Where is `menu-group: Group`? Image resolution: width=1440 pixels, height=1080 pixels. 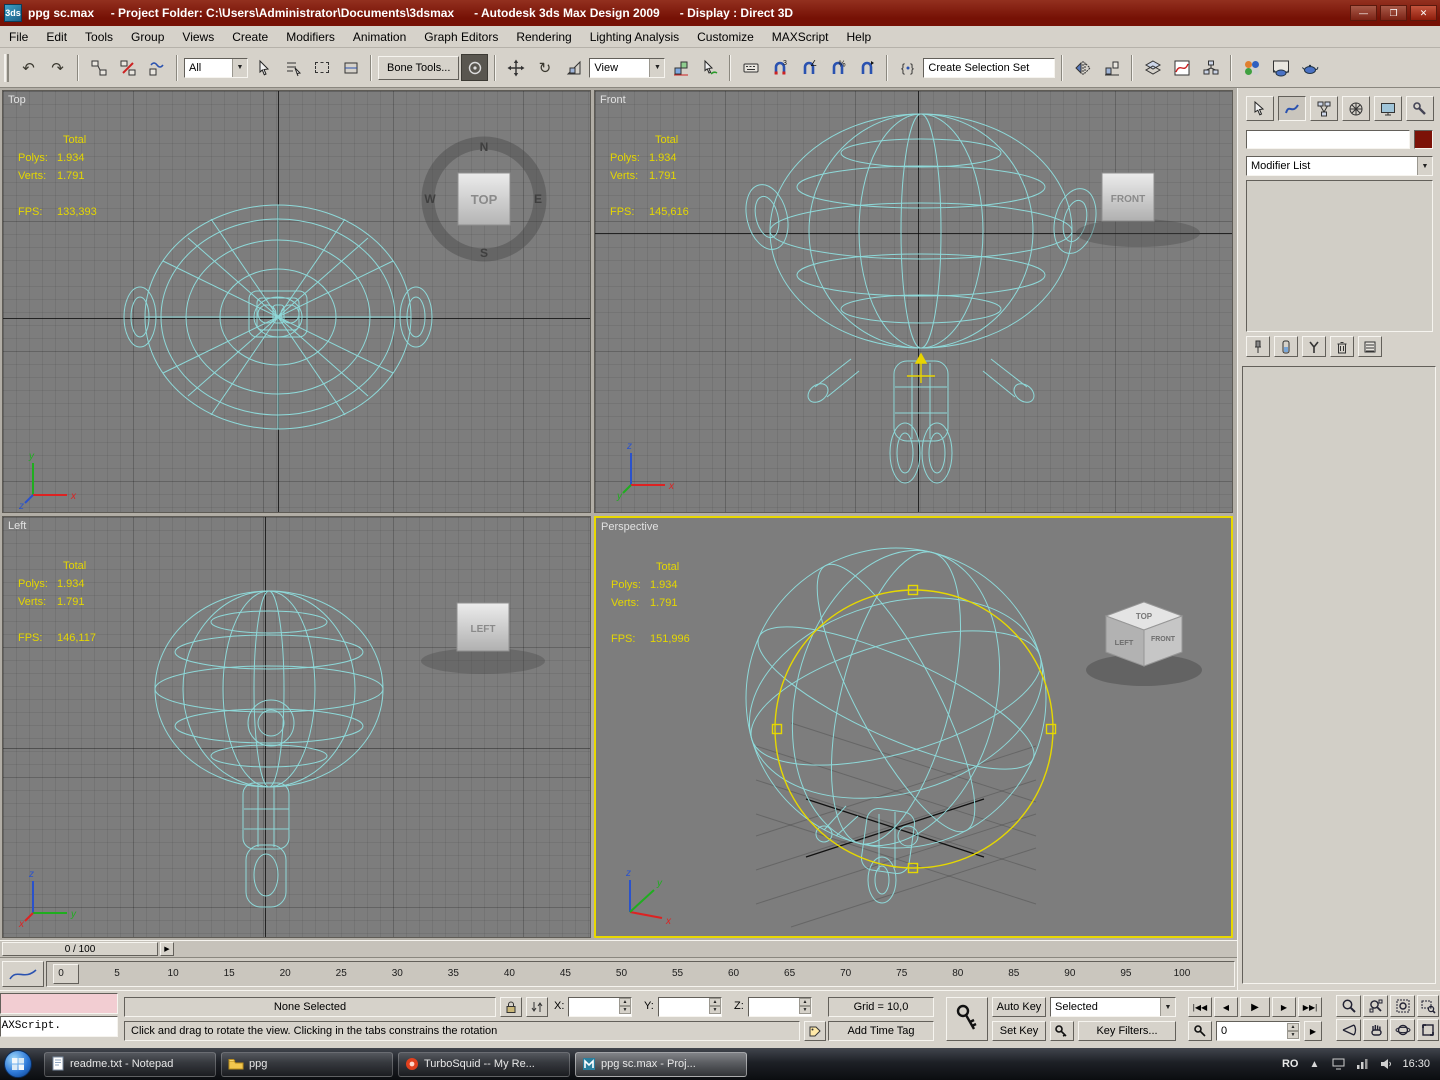 menu-group: Group is located at coordinates (147, 37).